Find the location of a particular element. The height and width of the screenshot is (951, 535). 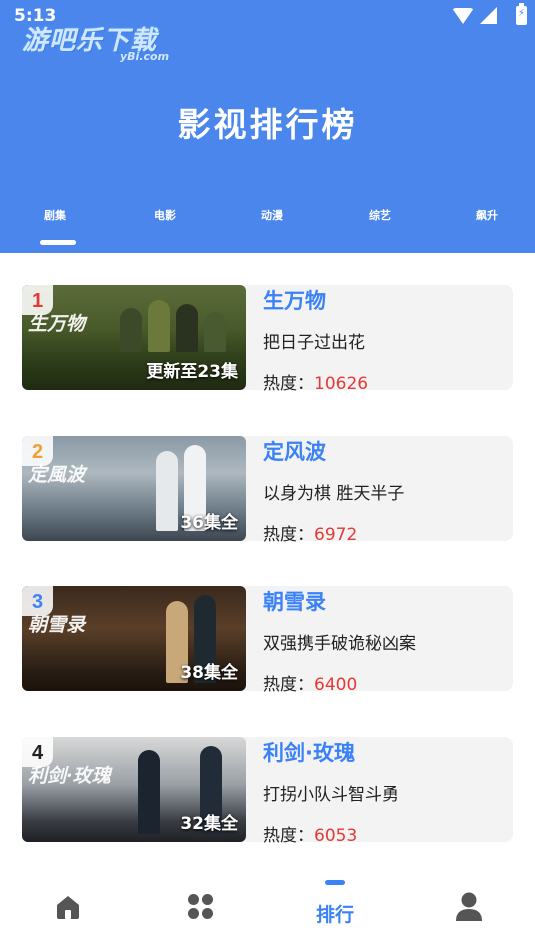

bottom-nav: 排行 is located at coordinates (267, 908).